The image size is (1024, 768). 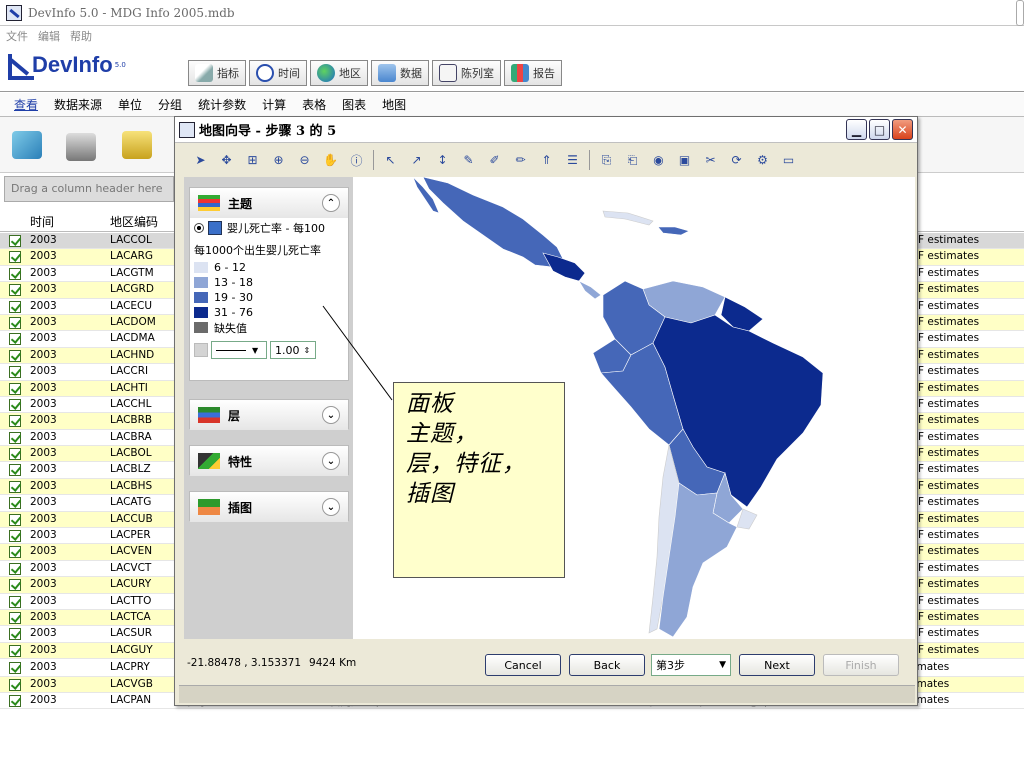 I want to click on theme-item: 婴儿死亡率 - 每100, so click(x=269, y=228).